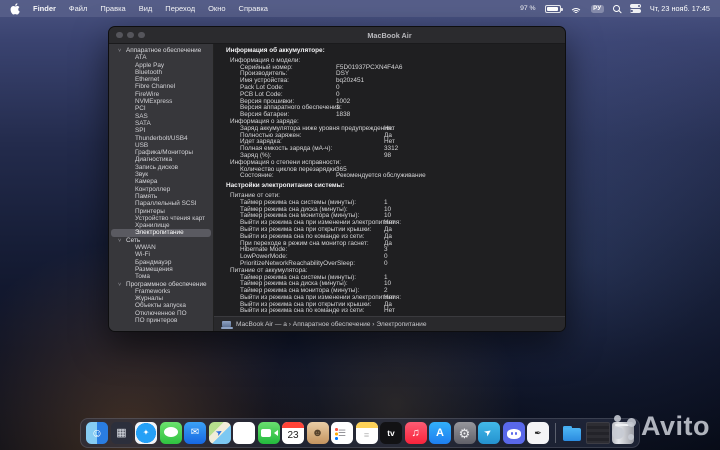 This screenshot has width=720, height=450. I want to click on contacts-icon: ☻, so click(317, 433).